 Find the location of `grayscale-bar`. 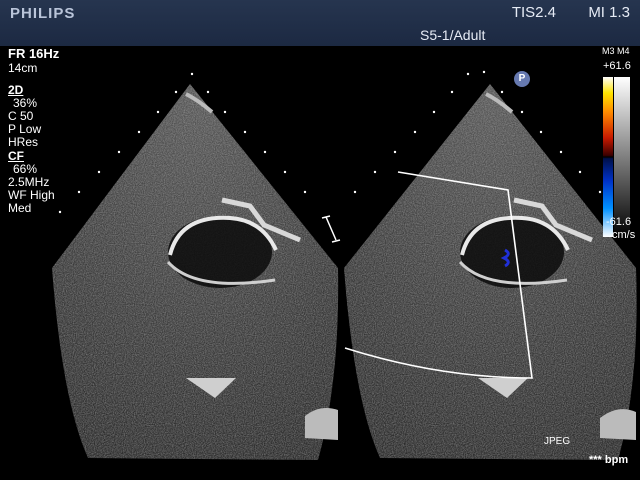

grayscale-bar is located at coordinates (622, 157).